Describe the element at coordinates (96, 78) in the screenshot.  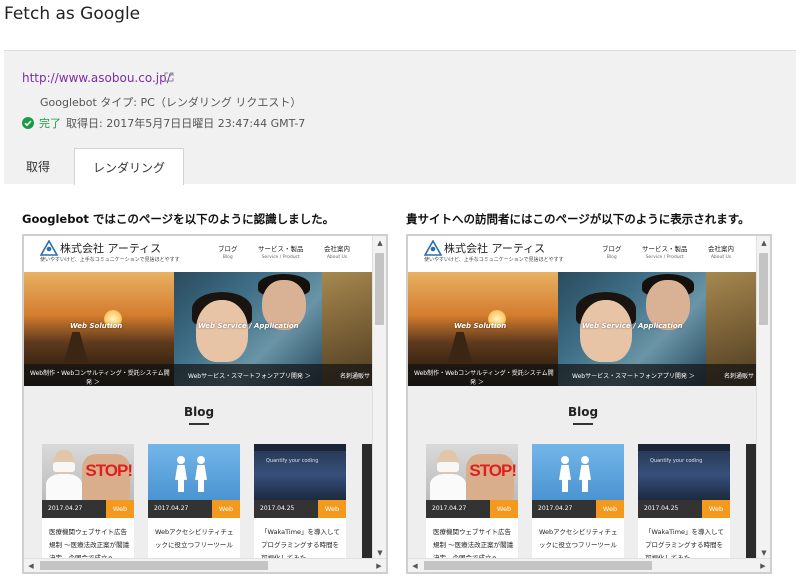
I see `fetched-url-link: http://www.asobou.co.jp/` at that location.